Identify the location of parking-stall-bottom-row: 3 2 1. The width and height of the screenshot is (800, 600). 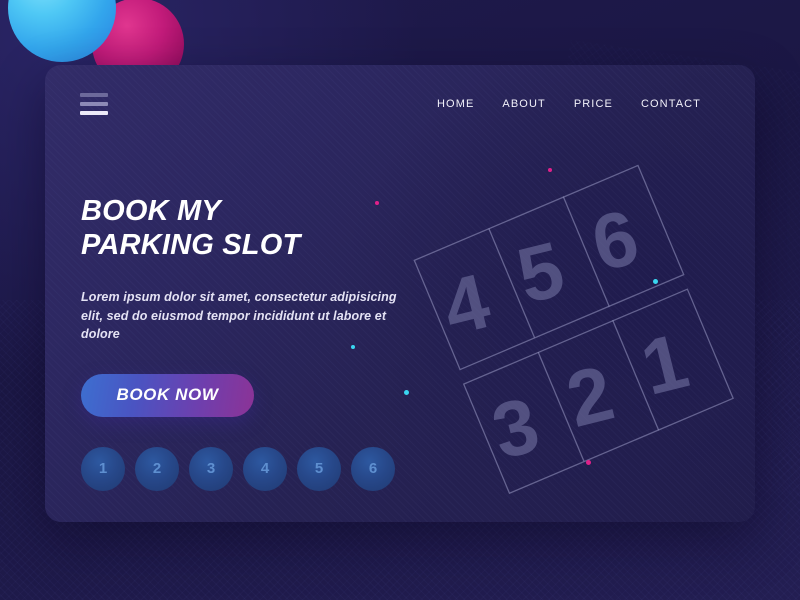
(598, 391).